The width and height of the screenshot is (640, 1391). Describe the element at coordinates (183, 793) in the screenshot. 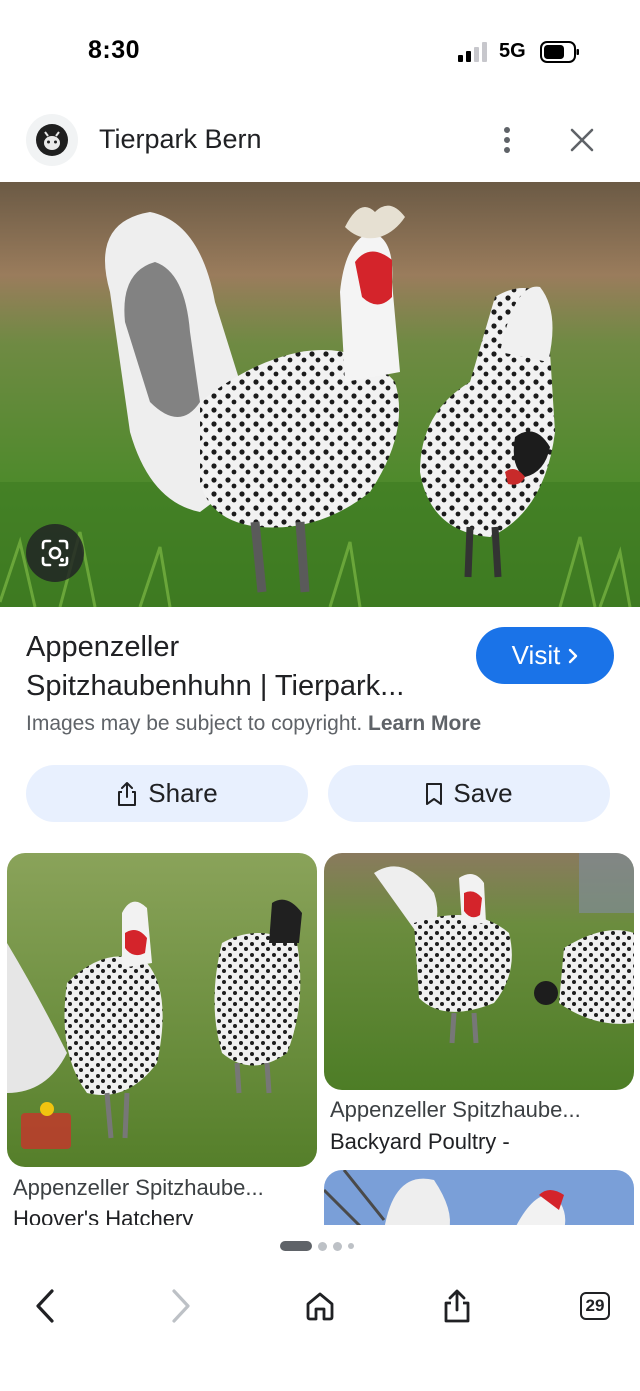

I see `share-label: Share` at that location.